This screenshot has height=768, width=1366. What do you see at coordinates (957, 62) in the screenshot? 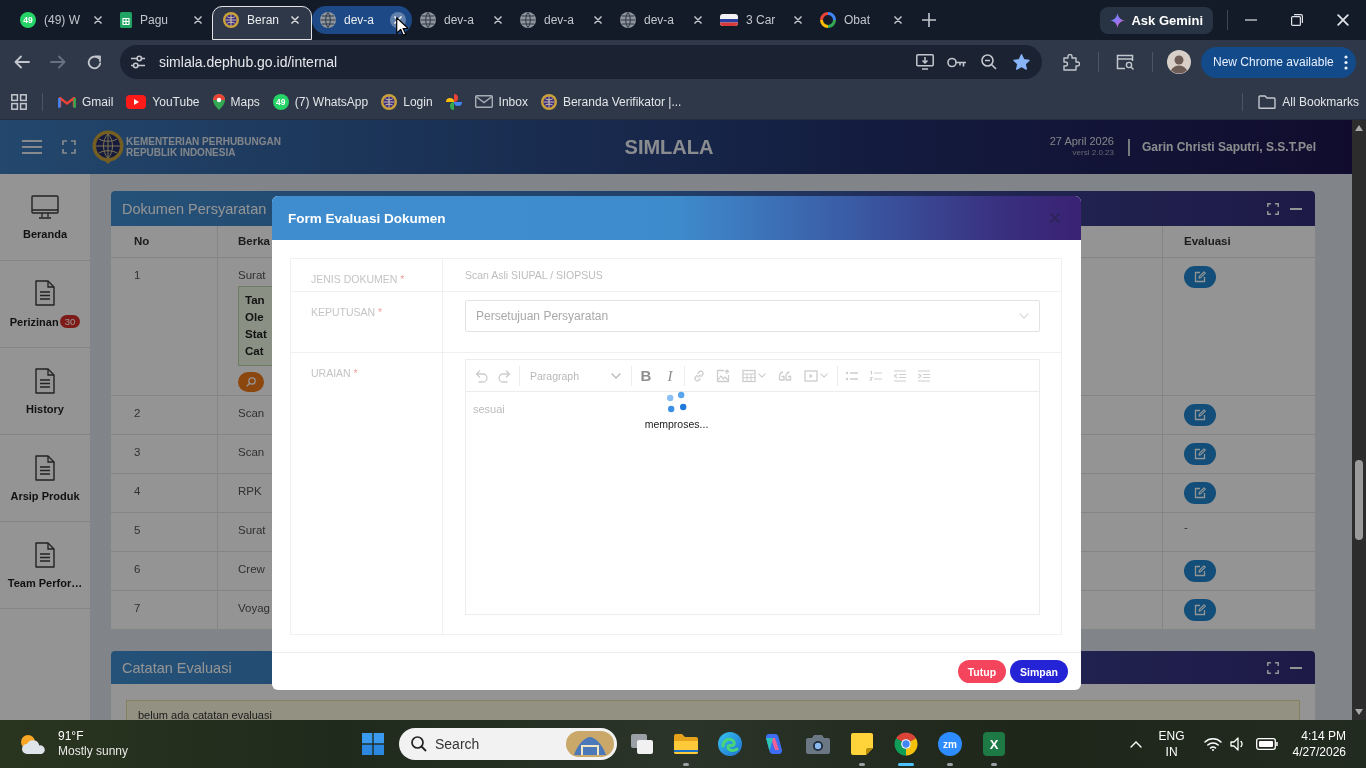
I see `key-icon` at bounding box center [957, 62].